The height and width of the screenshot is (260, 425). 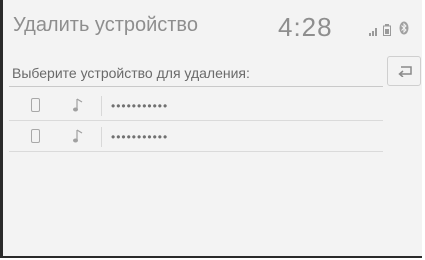 I want to click on back-button, so click(x=404, y=71).